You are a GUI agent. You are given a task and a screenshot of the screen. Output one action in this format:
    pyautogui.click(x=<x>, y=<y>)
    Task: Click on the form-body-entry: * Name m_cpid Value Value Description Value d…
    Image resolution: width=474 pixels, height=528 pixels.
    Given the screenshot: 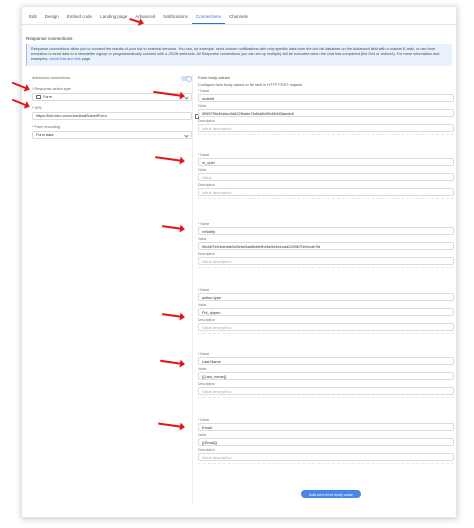 What is the action you would take?
    pyautogui.click(x=327, y=176)
    